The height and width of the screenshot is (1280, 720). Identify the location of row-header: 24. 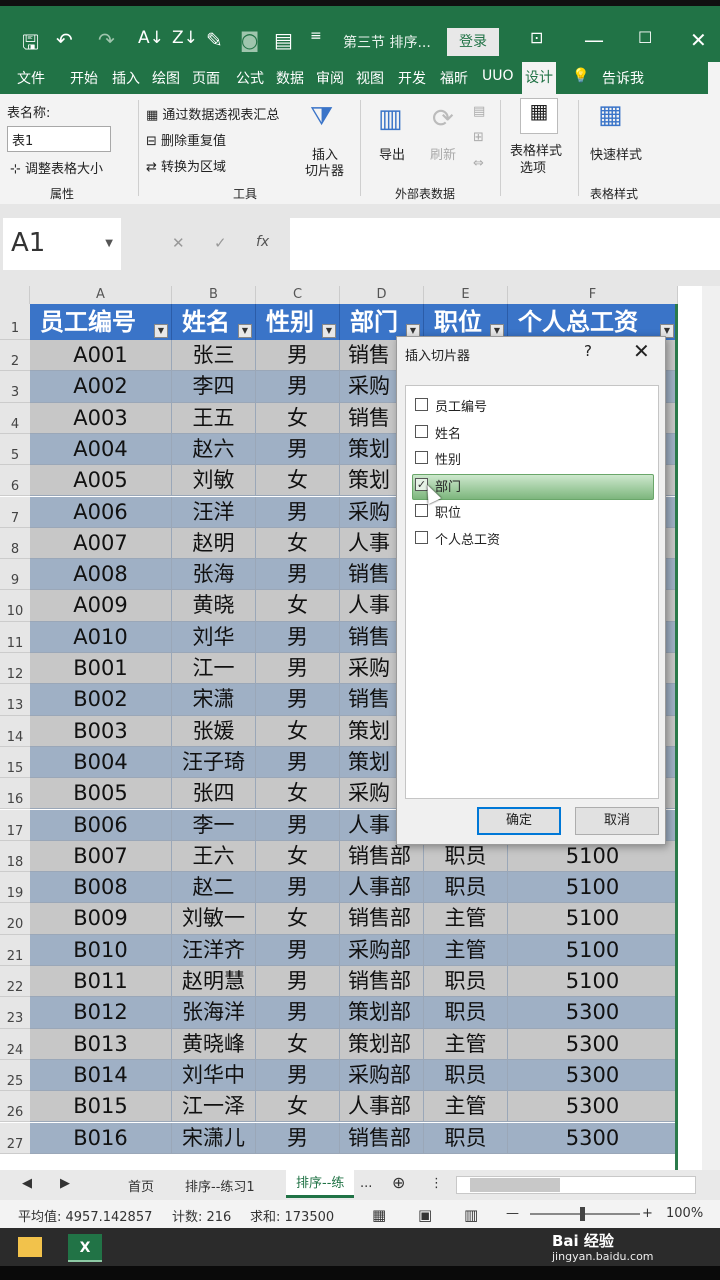
(15, 1044).